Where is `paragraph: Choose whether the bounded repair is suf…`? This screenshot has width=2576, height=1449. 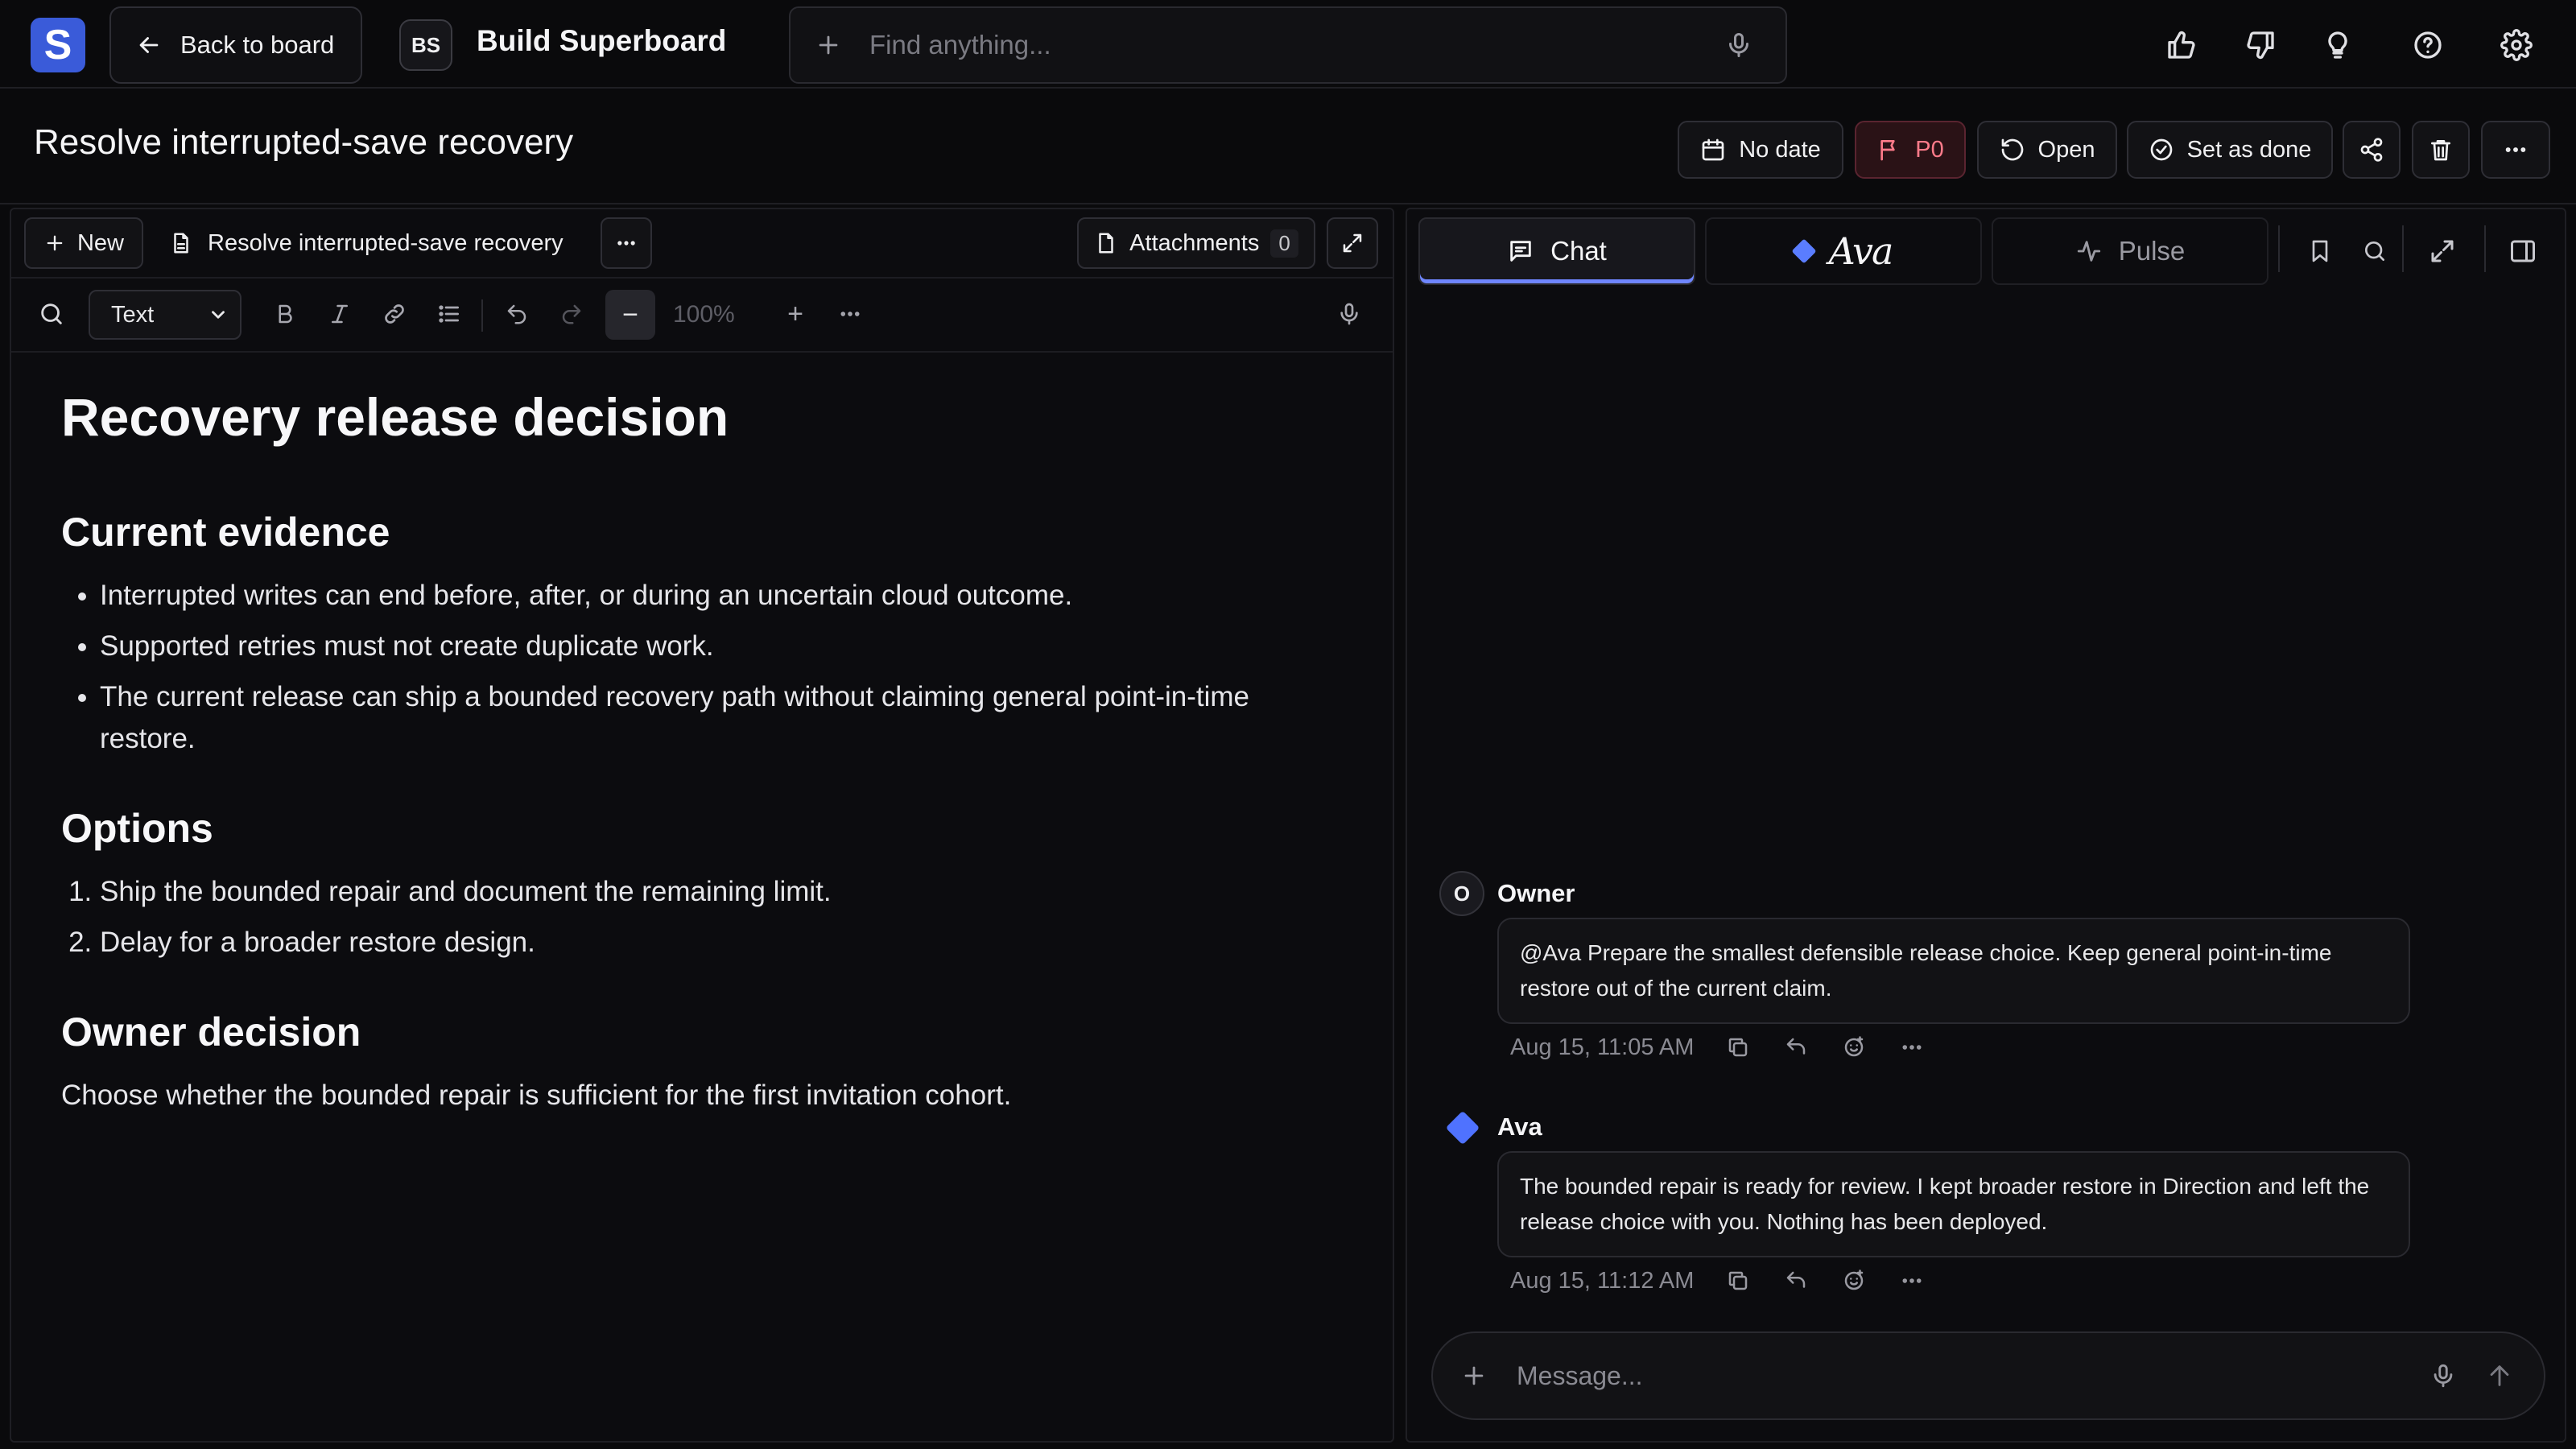 paragraph: Choose whether the bounded repair is suf… is located at coordinates (536, 1095).